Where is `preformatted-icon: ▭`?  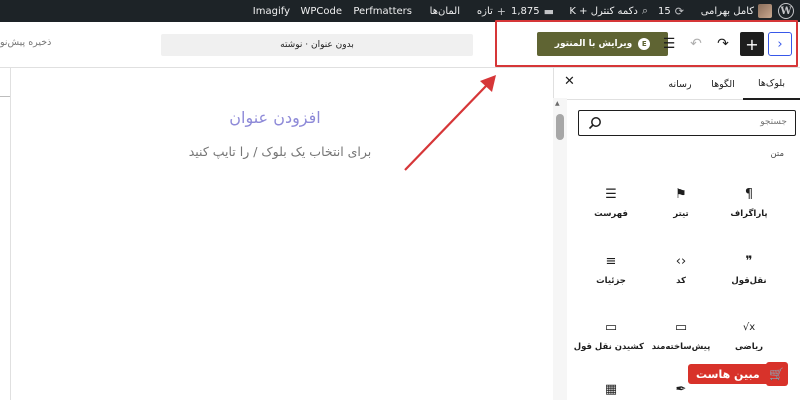 preformatted-icon: ▭ is located at coordinates (681, 327).